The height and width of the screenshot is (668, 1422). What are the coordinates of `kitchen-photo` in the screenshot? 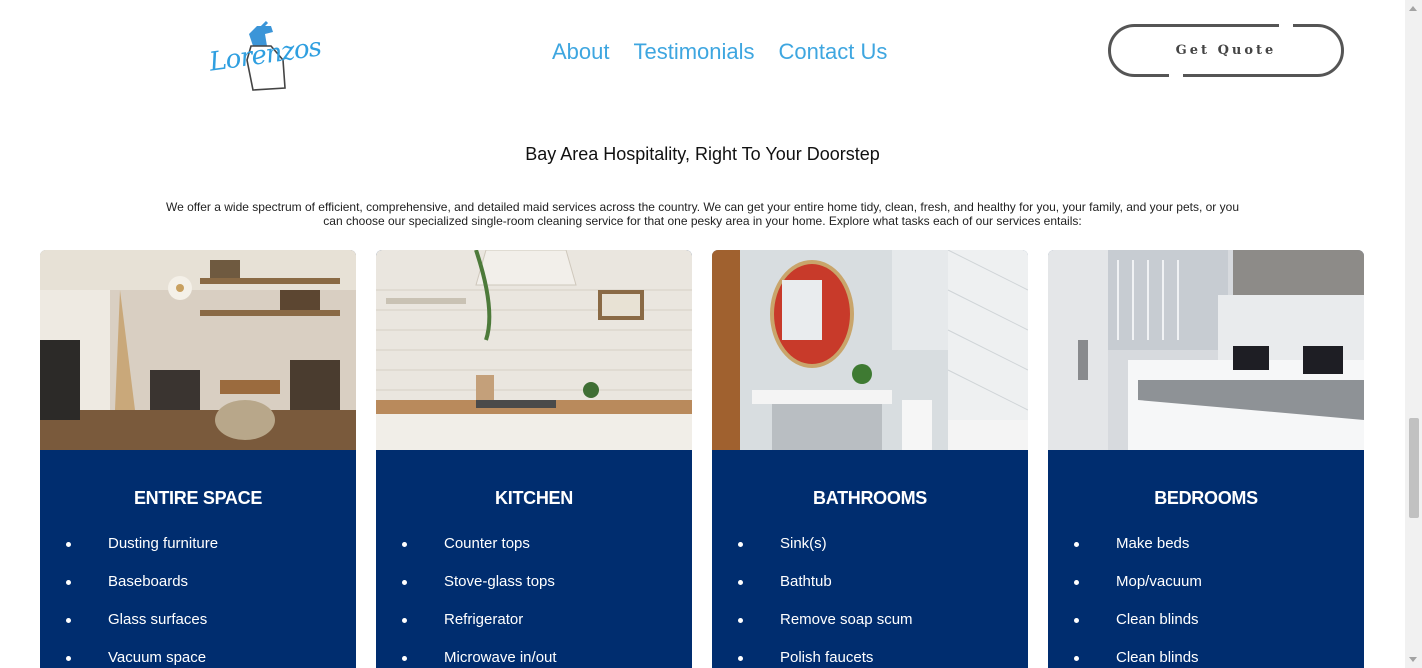 It's located at (534, 350).